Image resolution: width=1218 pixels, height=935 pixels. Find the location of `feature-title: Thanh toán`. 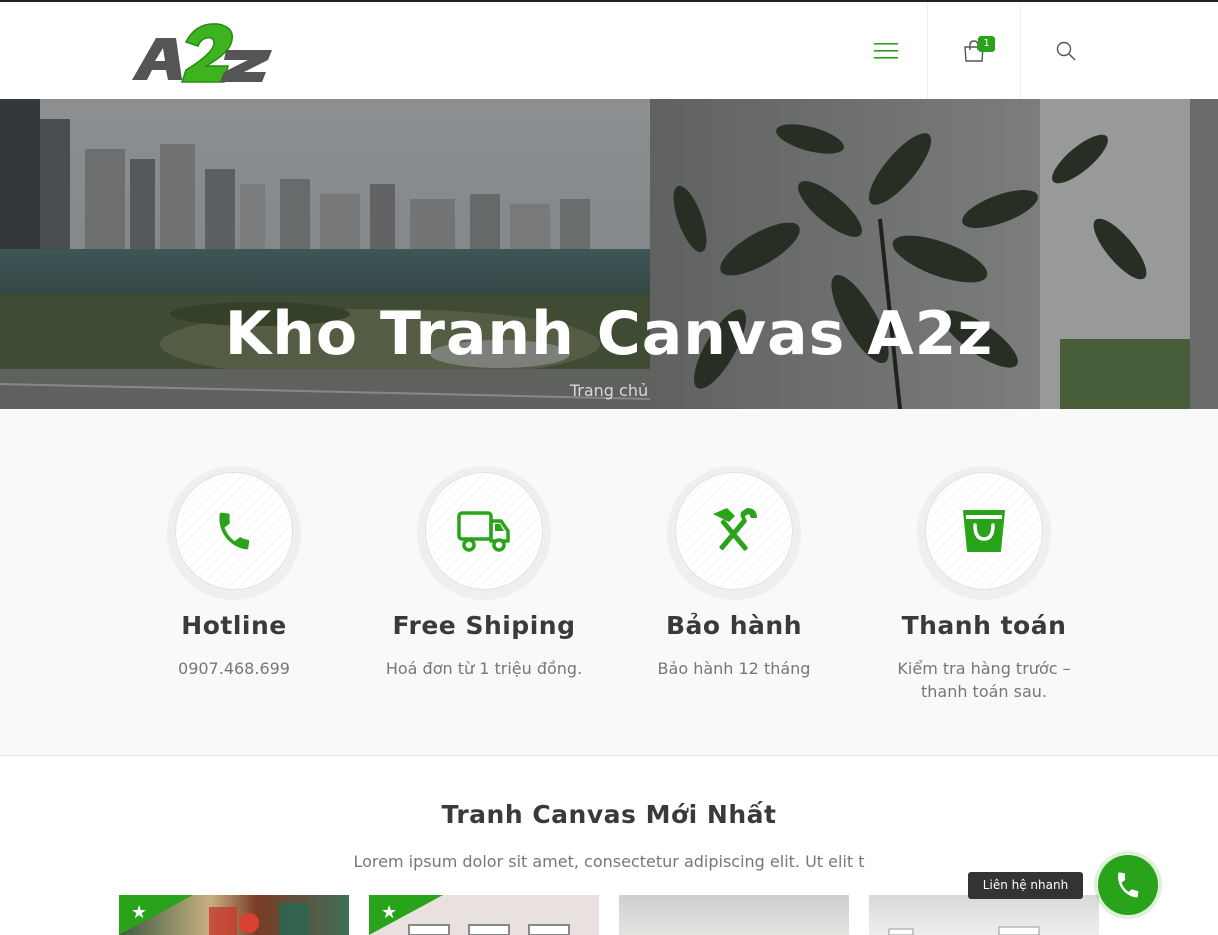

feature-title: Thanh toán is located at coordinates (984, 625).